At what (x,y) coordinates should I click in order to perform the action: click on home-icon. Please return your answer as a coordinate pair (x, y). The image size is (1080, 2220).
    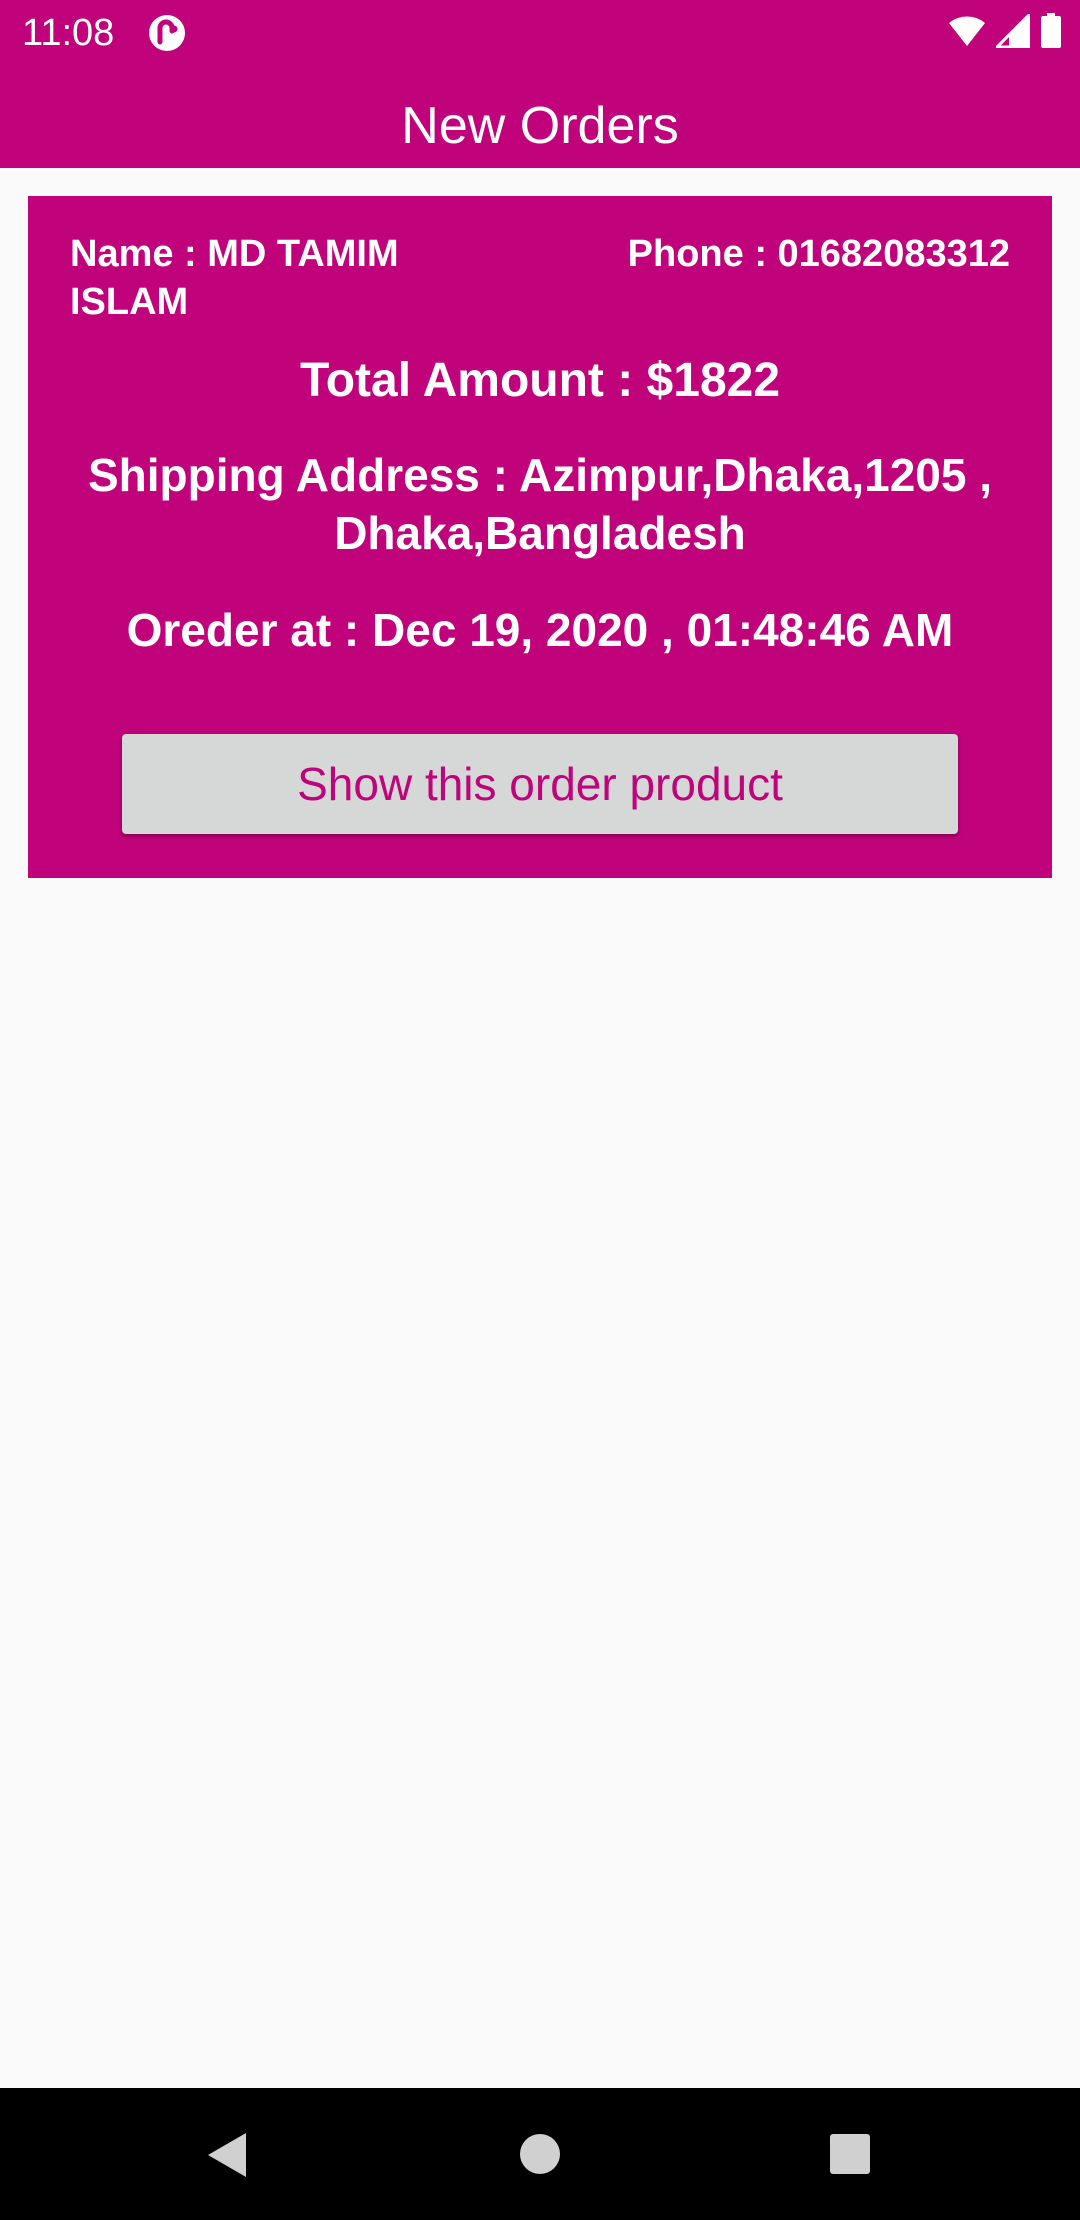
    Looking at the image, I should click on (540, 2154).